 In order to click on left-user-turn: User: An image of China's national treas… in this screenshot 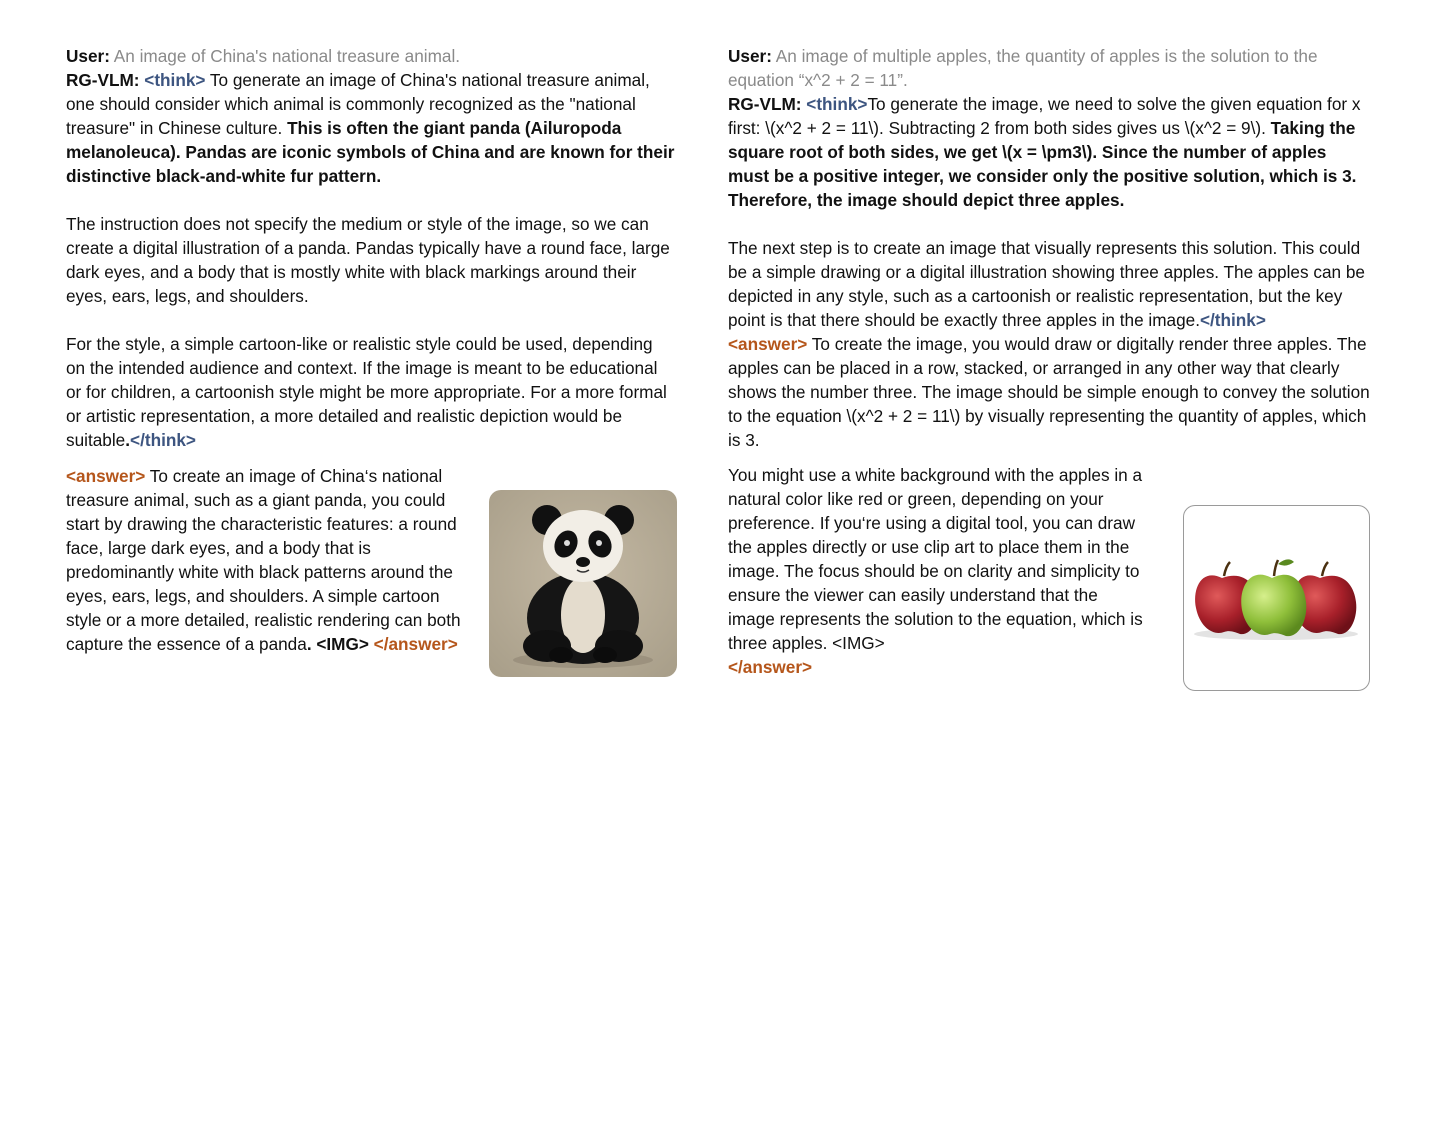, I will do `click(371, 56)`.